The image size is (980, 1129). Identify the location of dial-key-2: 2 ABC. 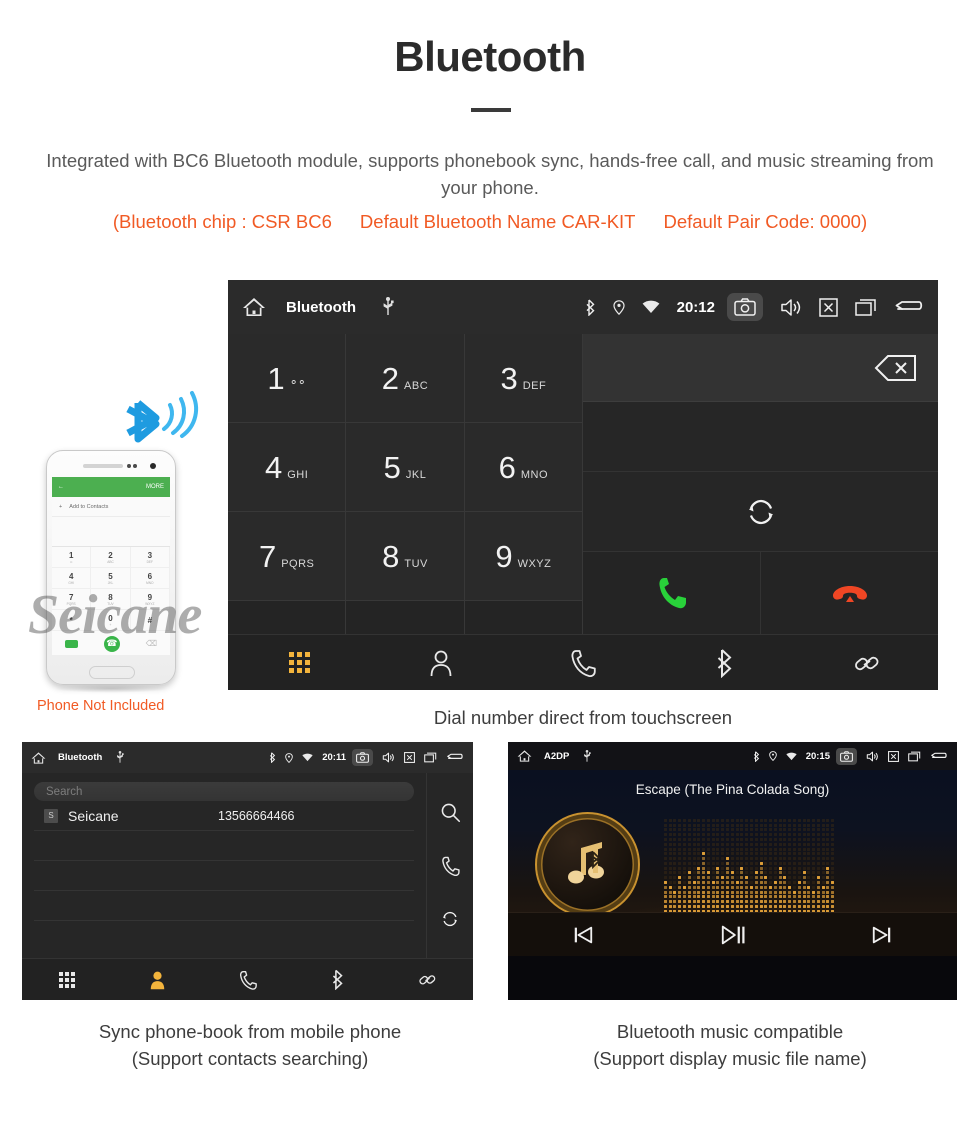
(405, 378).